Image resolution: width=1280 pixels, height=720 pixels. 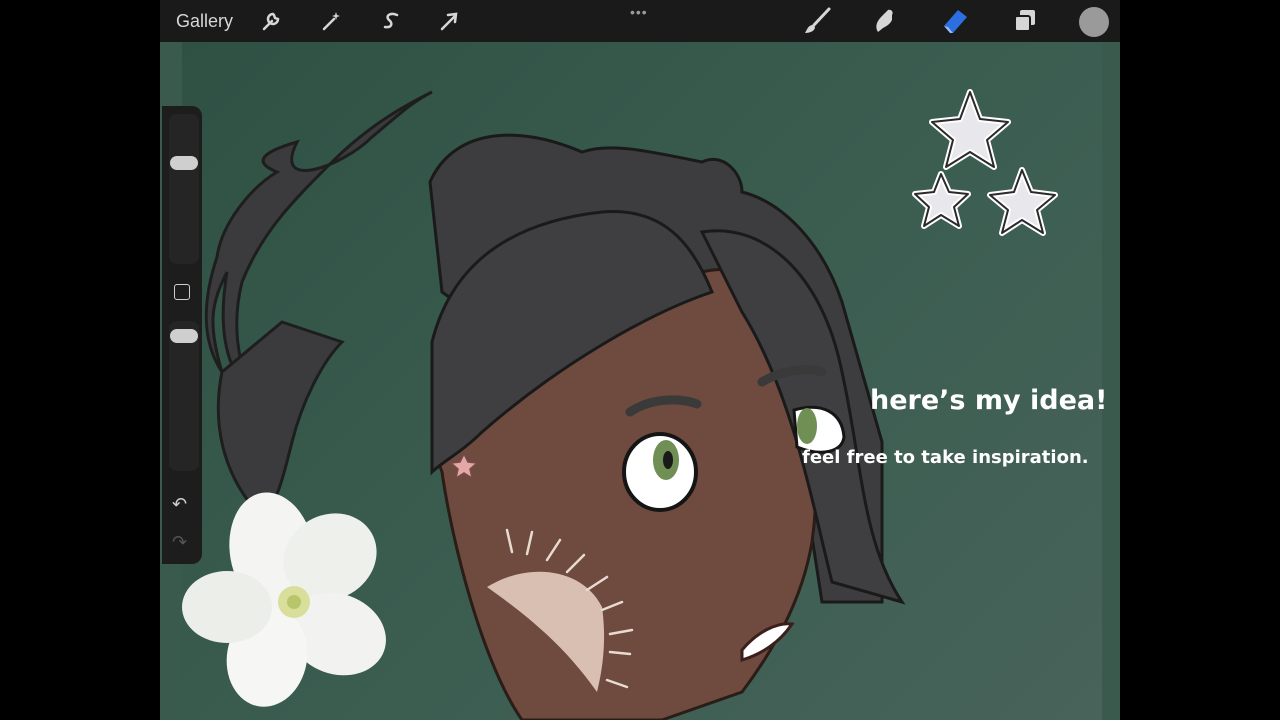 What do you see at coordinates (640, 21) in the screenshot?
I see `top-toolbar: Gallery •••` at bounding box center [640, 21].